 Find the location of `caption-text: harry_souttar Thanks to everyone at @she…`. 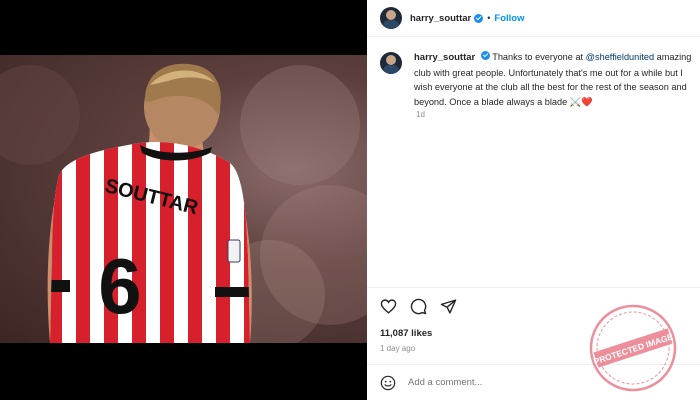

caption-text: harry_souttar Thanks to everyone at @she… is located at coordinates (557, 79).